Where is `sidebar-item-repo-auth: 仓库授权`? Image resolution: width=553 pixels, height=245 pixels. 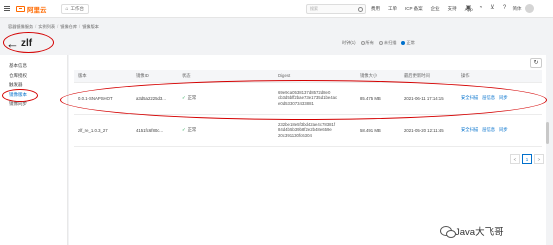
sidebar-item-repo-auth: 仓库授权 is located at coordinates (33, 76).